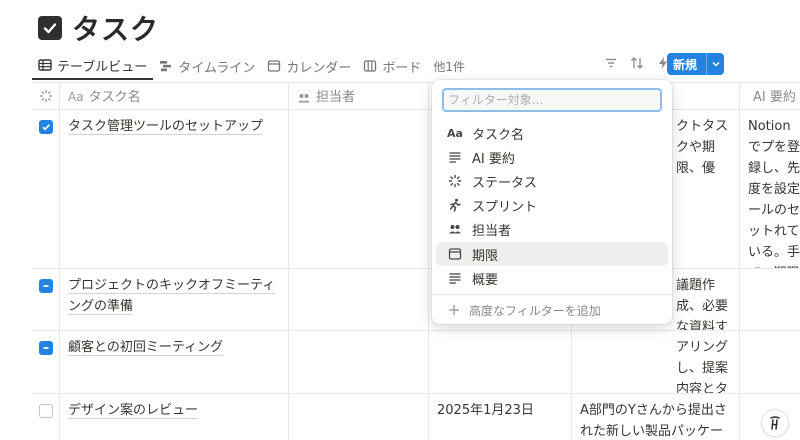  I want to click on summary-text: クトタスクや期限、優, so click(702, 147).